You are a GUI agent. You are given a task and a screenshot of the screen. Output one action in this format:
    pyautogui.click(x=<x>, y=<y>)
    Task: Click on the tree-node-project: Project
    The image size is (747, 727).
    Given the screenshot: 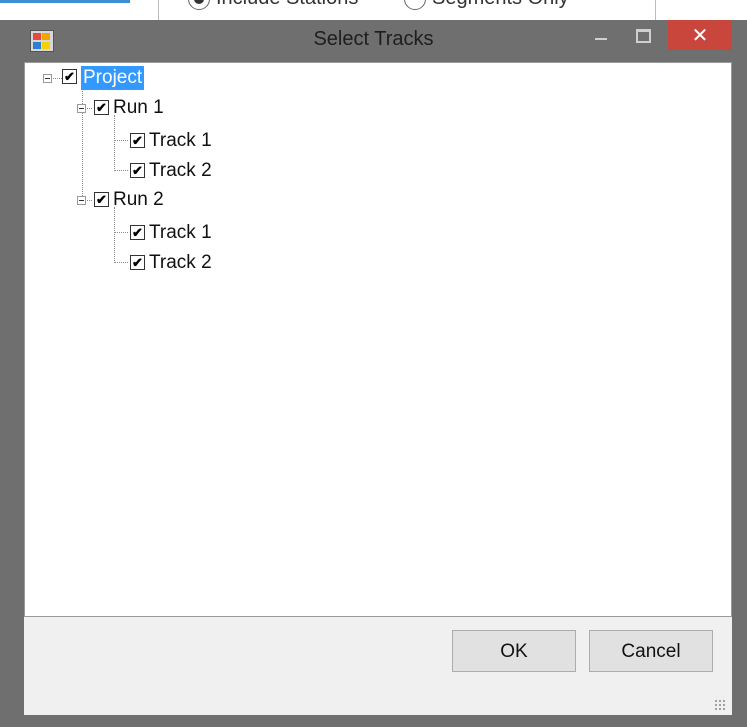 What is the action you would take?
    pyautogui.click(x=113, y=78)
    